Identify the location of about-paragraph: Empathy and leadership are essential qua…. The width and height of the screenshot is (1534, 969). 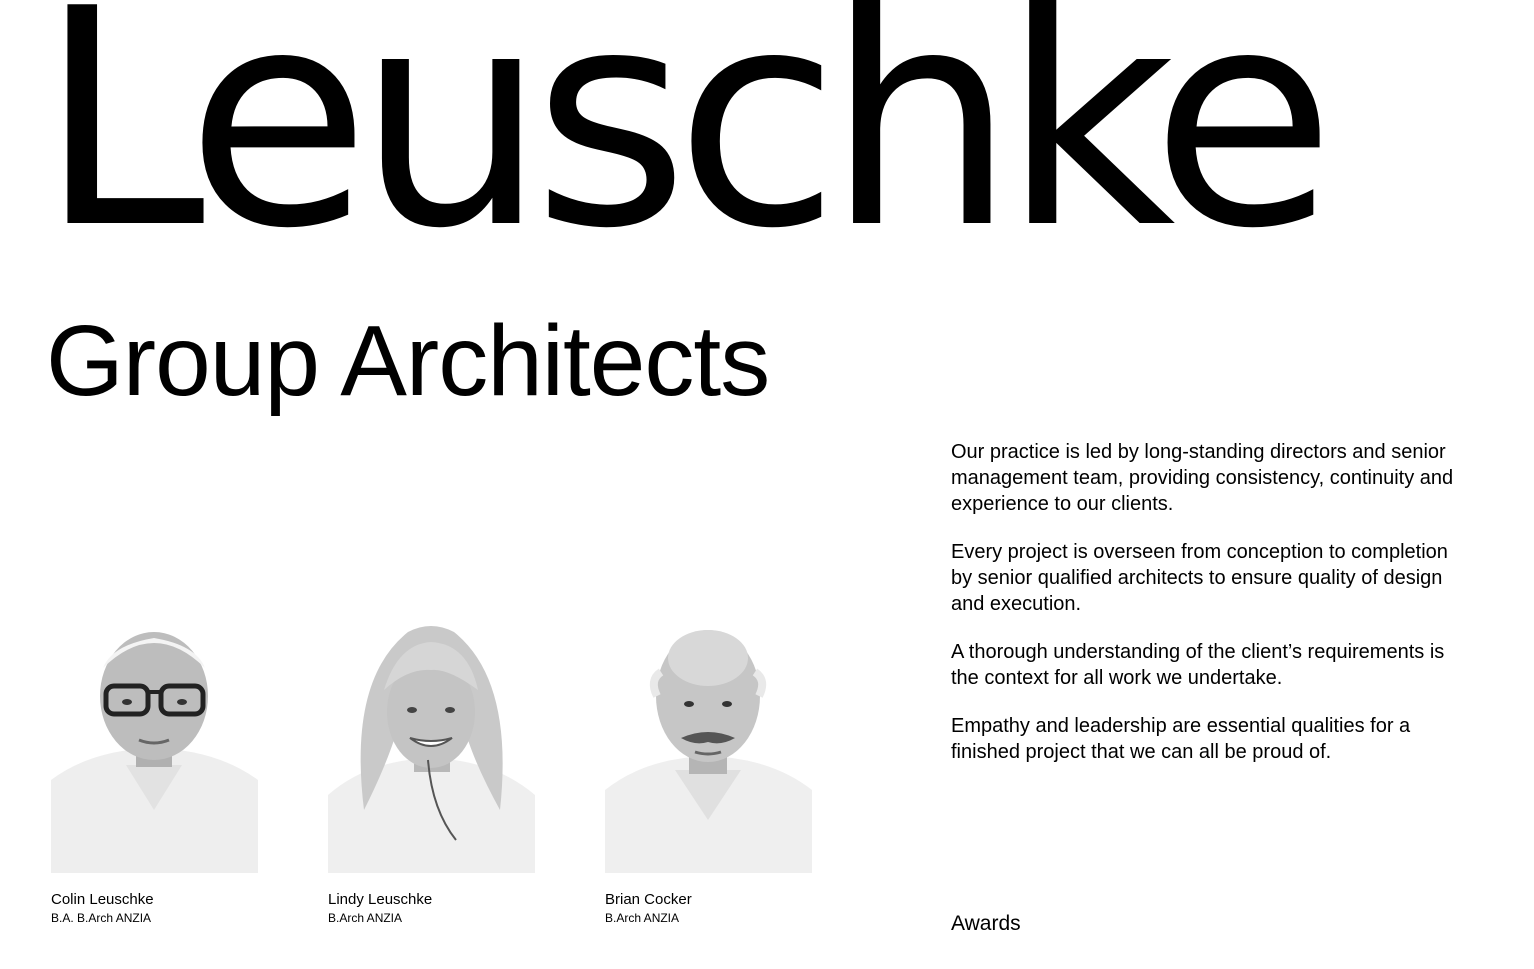
(1181, 739).